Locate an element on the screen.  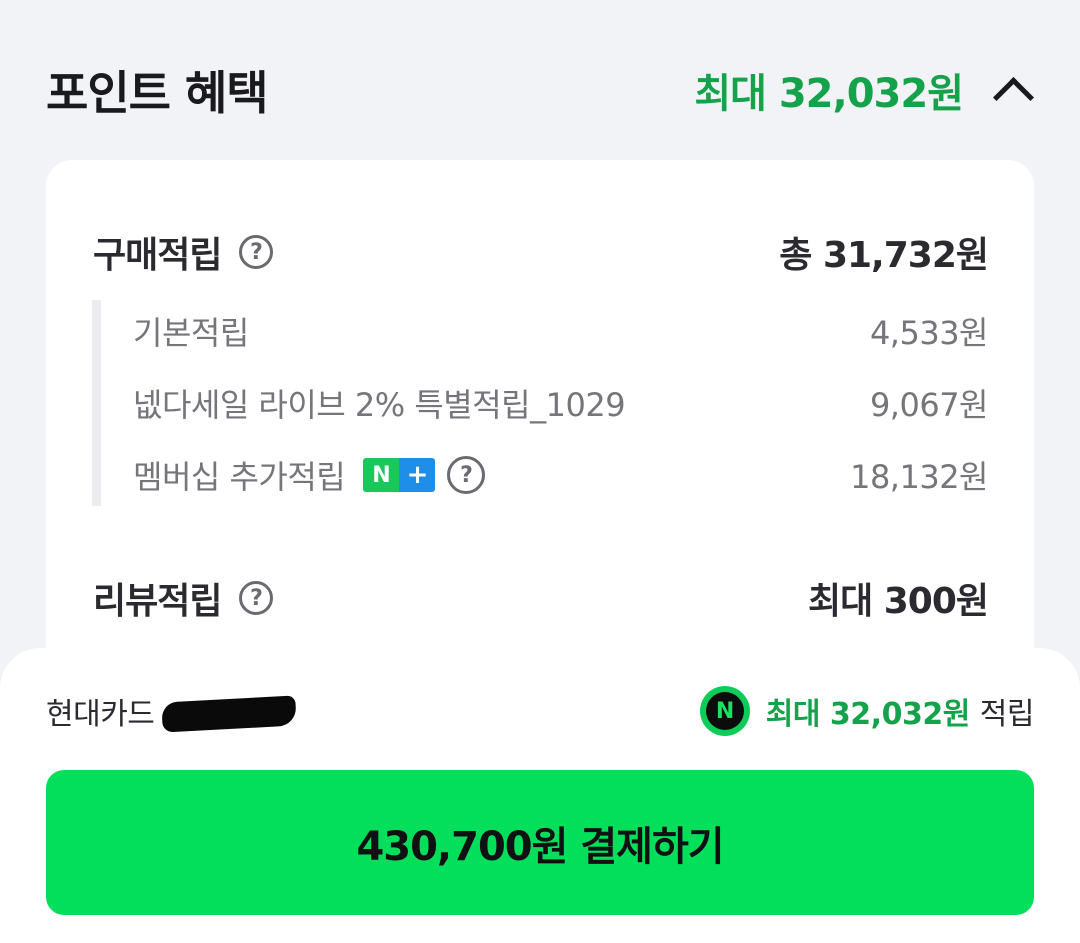
detail-row-special: 넶다세일 라이브 2% 특별적립_1029 9,067원 is located at coordinates (561, 403).